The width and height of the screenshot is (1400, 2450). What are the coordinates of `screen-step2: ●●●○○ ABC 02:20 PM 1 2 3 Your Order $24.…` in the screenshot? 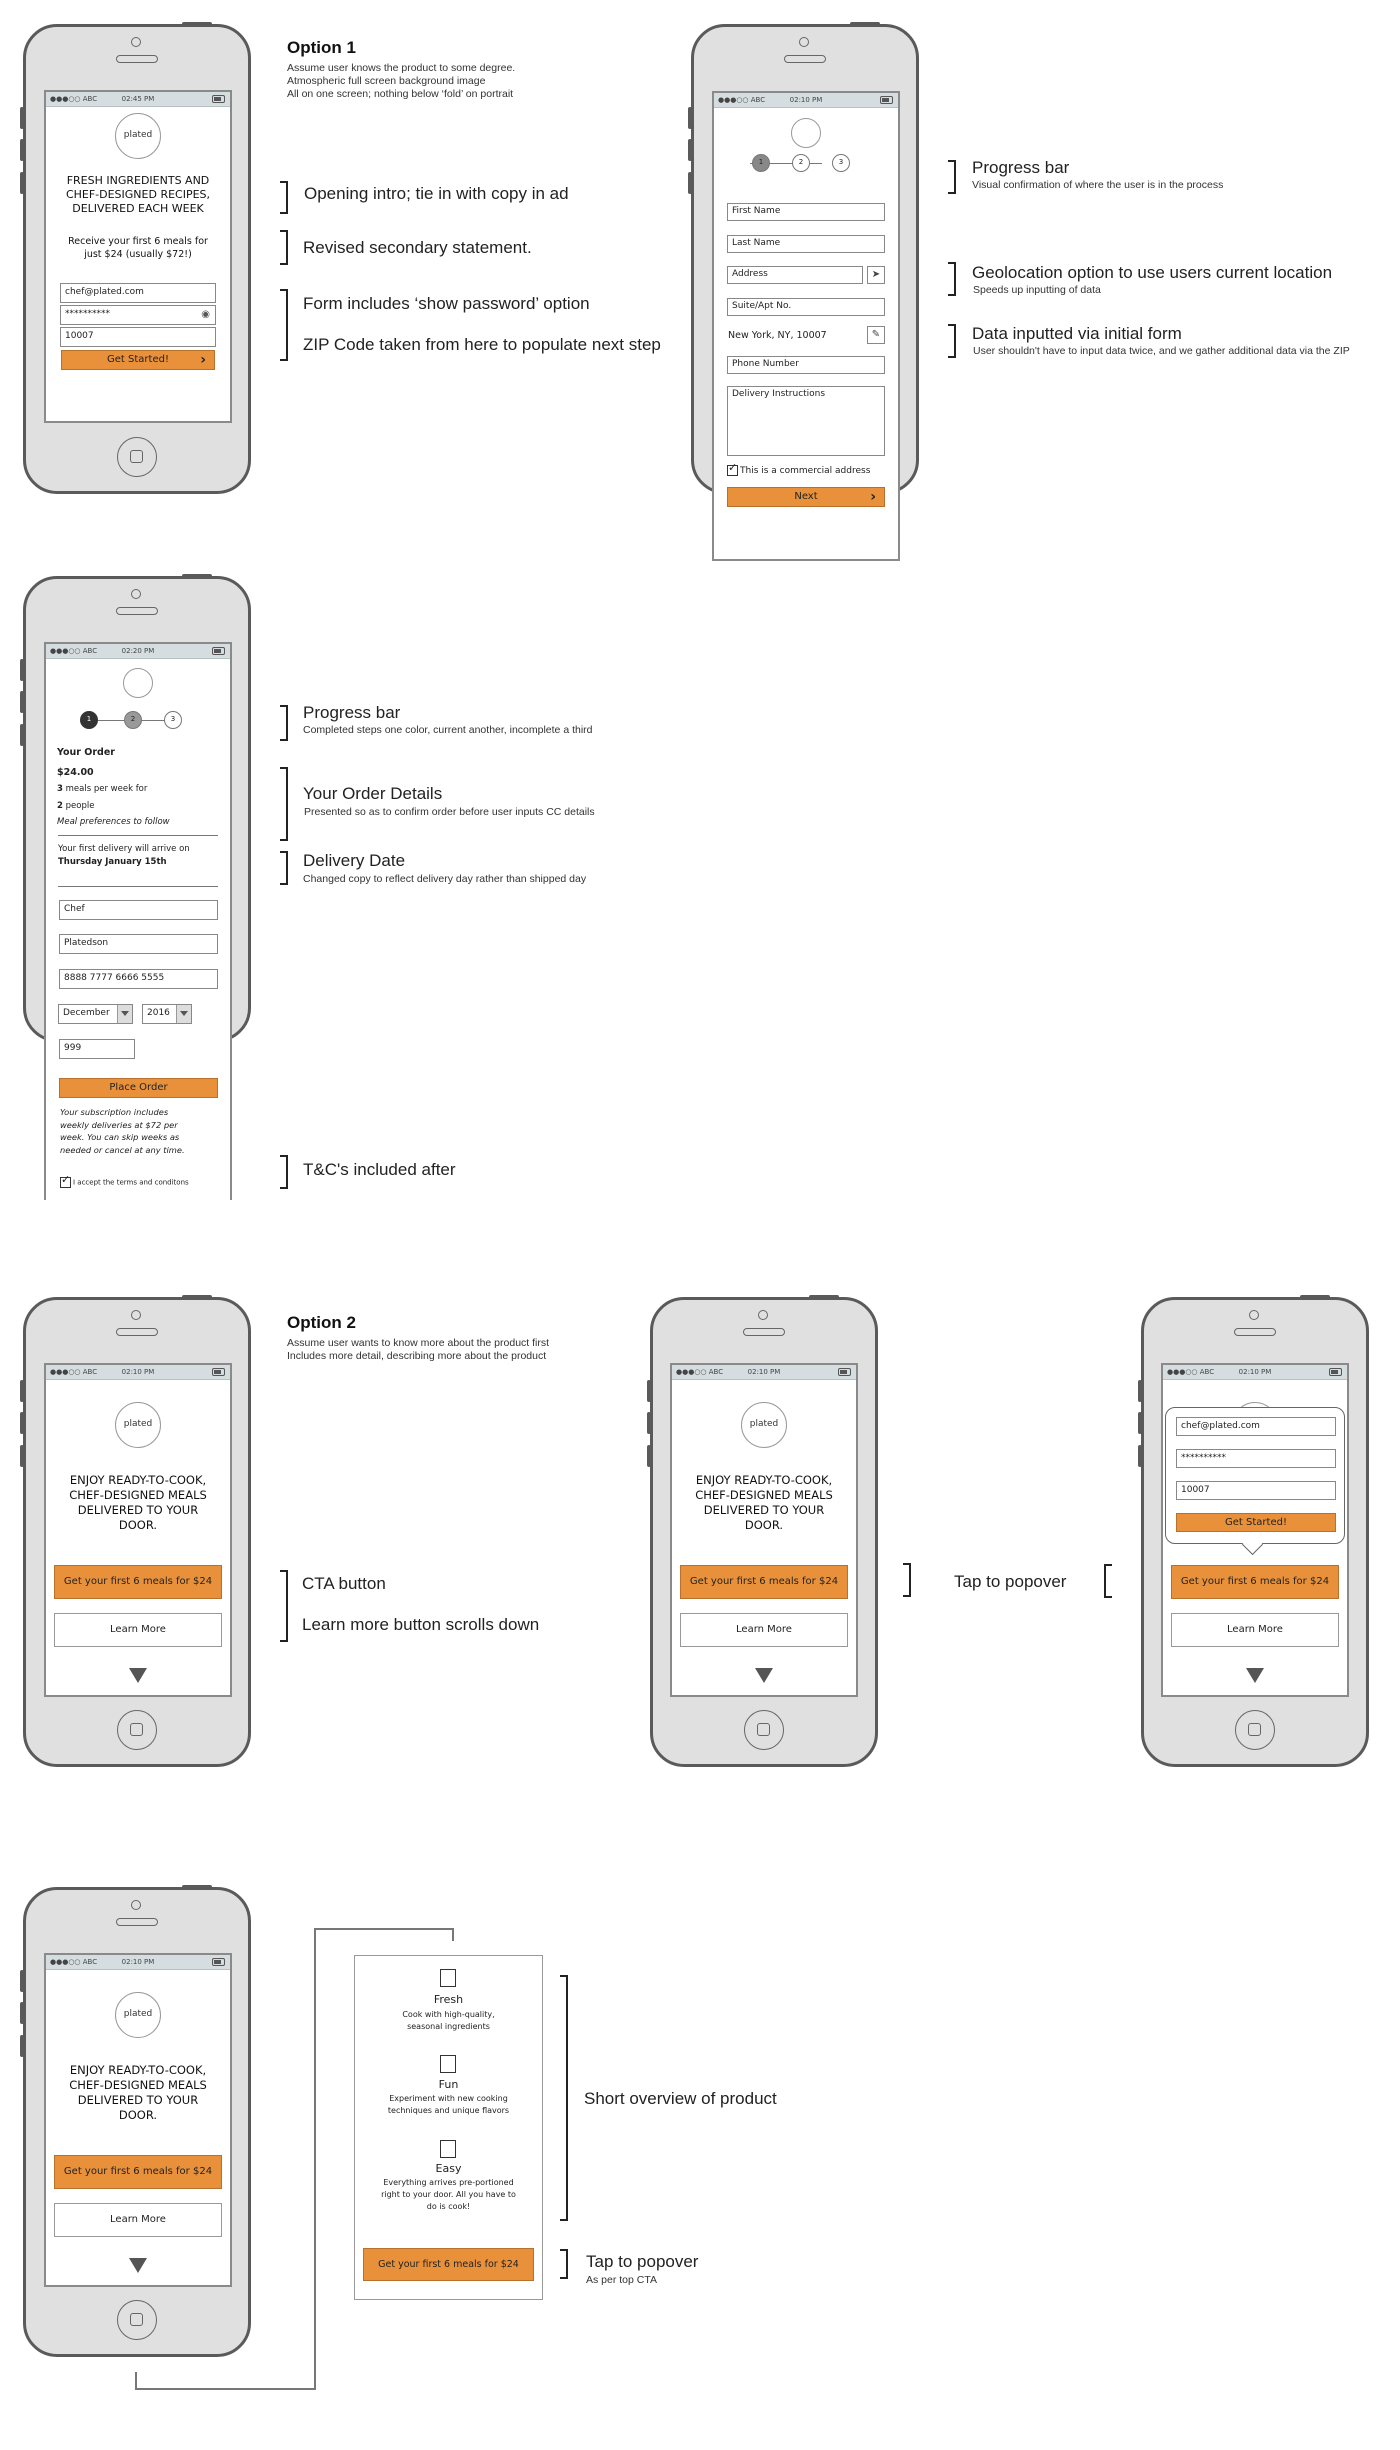 It's located at (138, 921).